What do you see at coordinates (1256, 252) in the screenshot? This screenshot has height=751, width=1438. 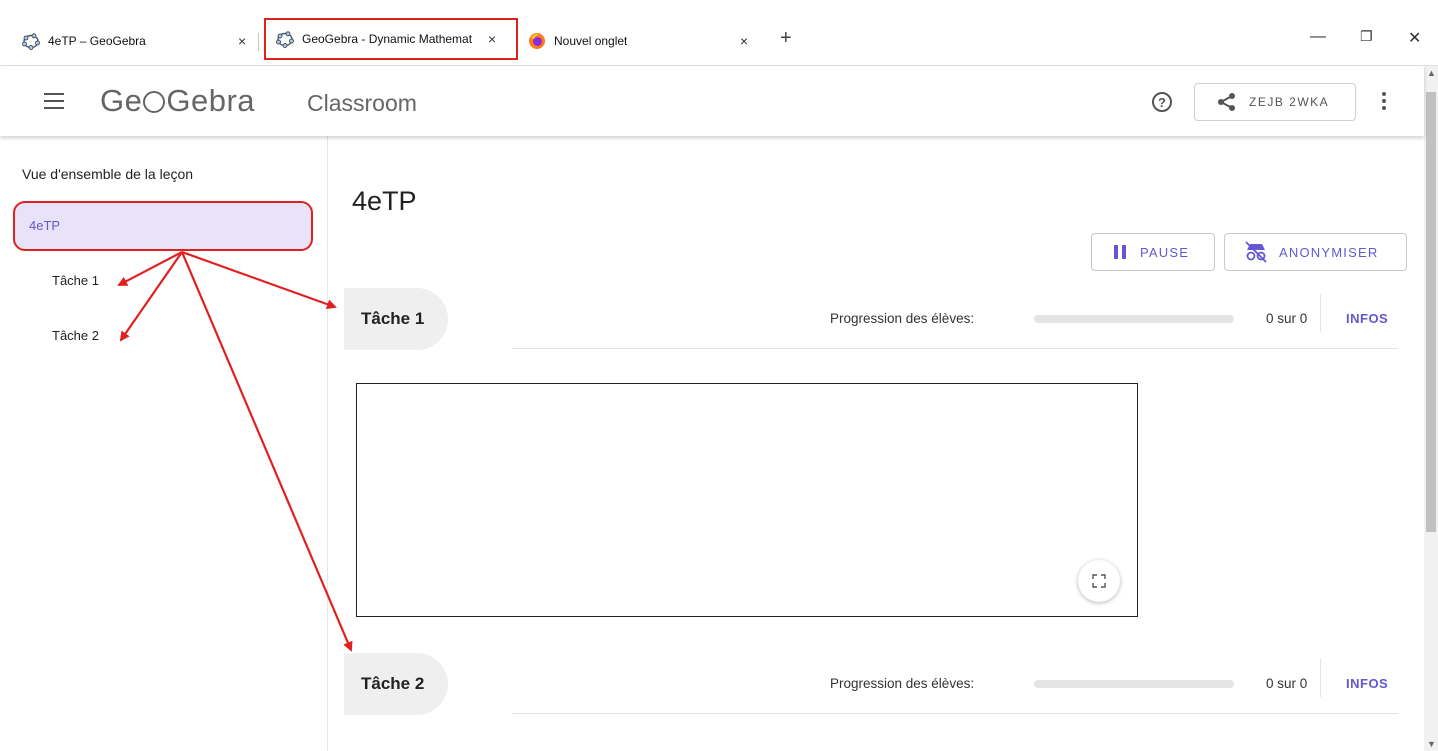 I see `anonymize-icon` at bounding box center [1256, 252].